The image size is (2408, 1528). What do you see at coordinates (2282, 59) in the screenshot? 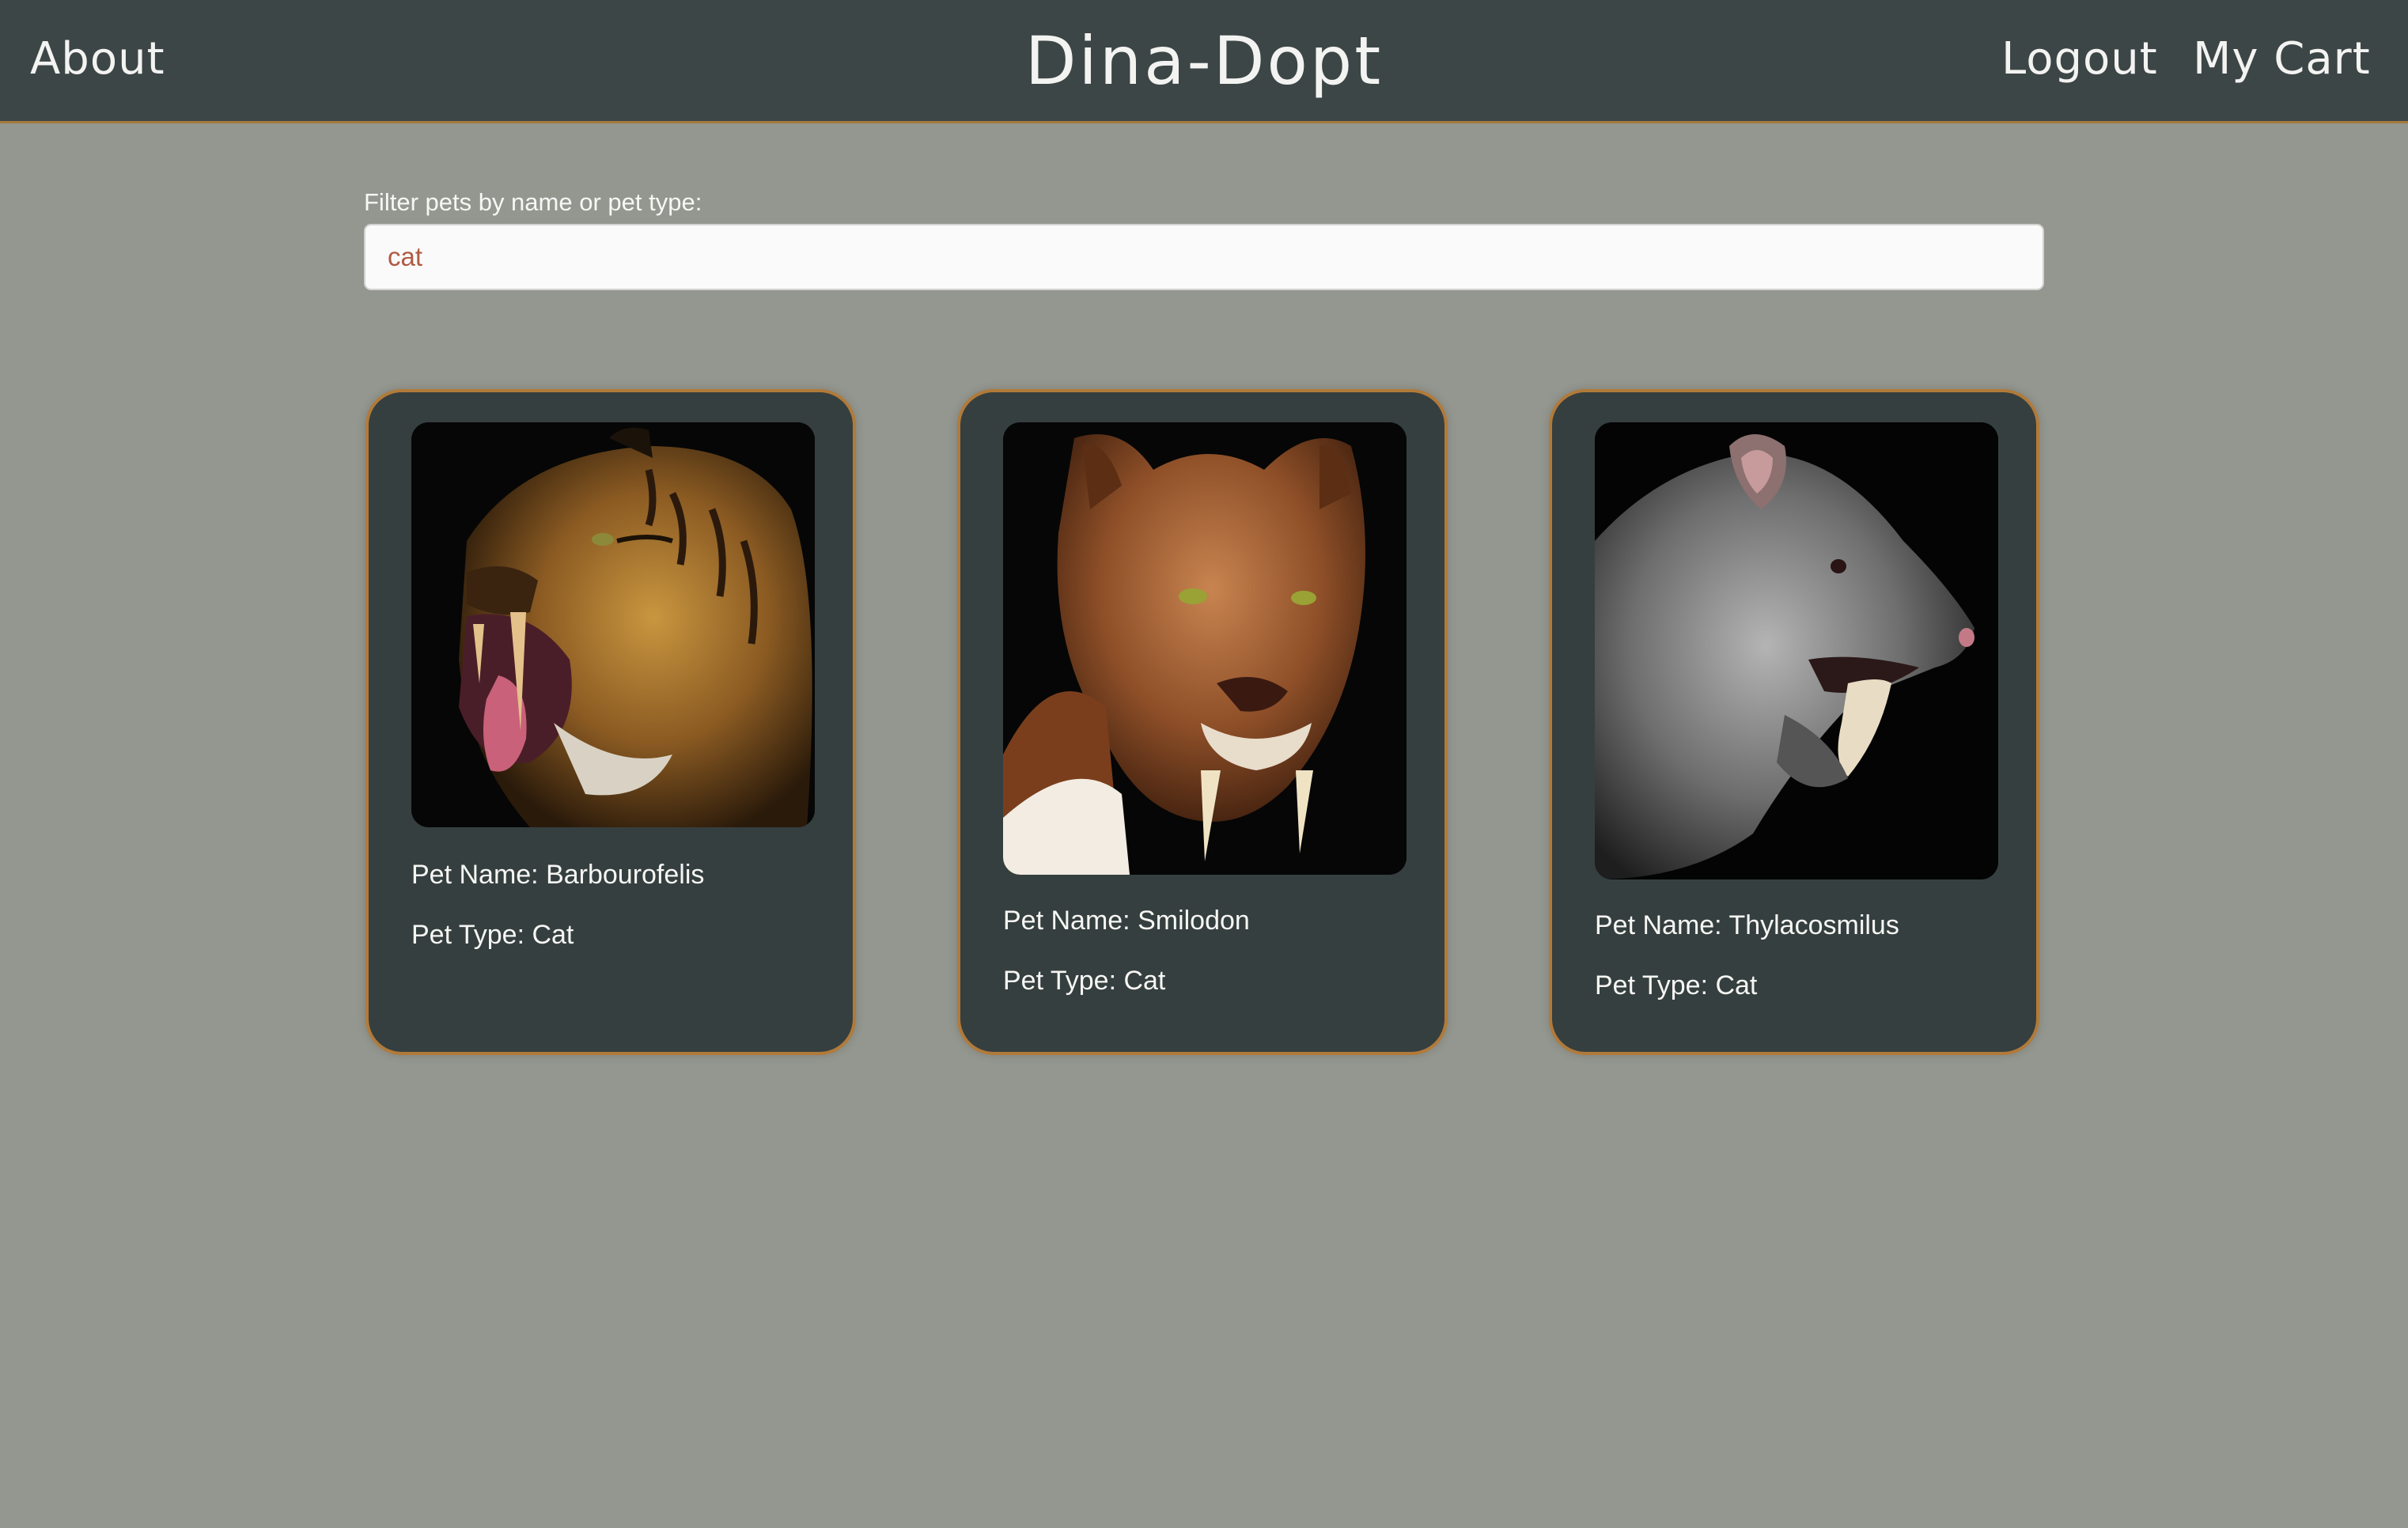
I see `my-cart-link: My Cart` at bounding box center [2282, 59].